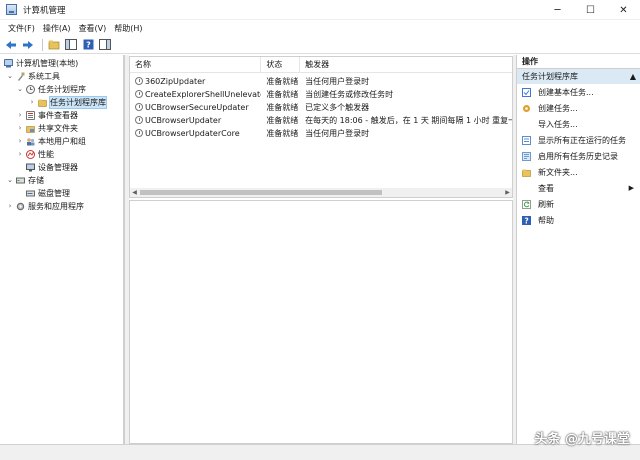  I want to click on action-label: 刷新, so click(546, 204).